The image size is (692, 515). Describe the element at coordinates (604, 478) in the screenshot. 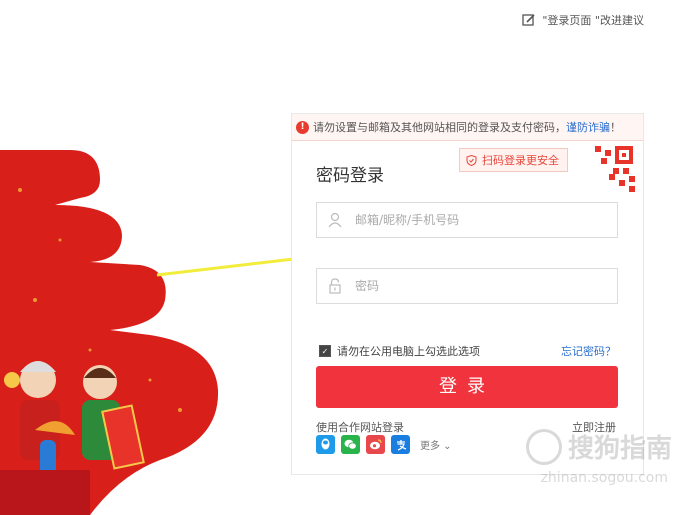

I see `watermark-url: zhinan.sogou.com` at that location.